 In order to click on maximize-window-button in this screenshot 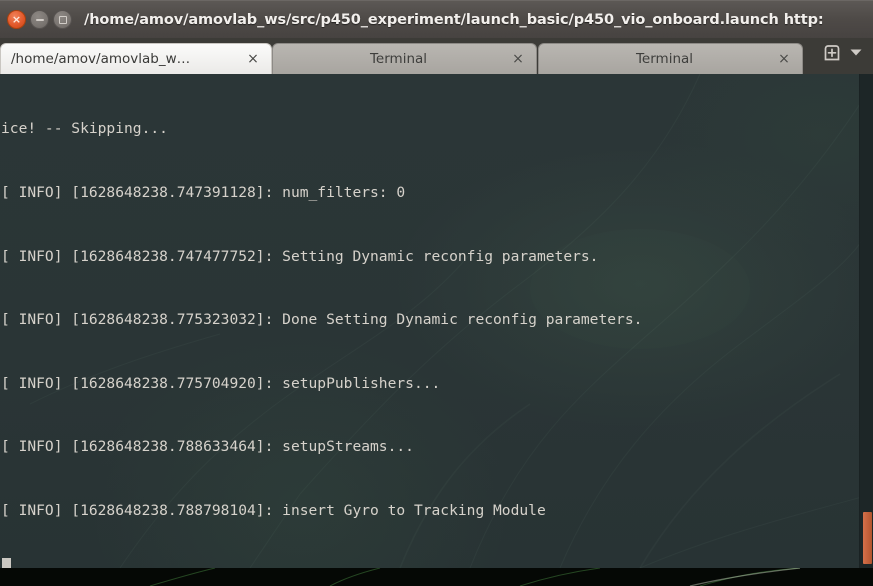, I will do `click(62, 19)`.